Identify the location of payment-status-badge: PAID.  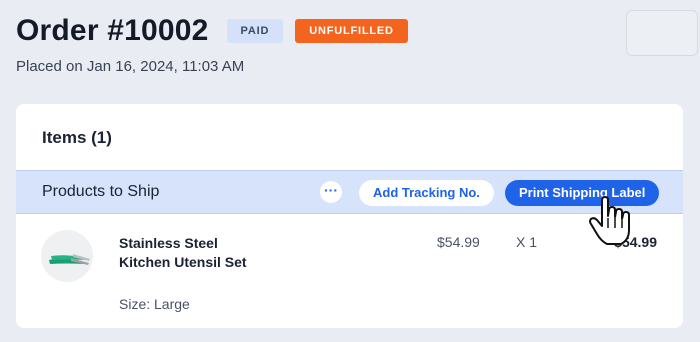
(255, 31).